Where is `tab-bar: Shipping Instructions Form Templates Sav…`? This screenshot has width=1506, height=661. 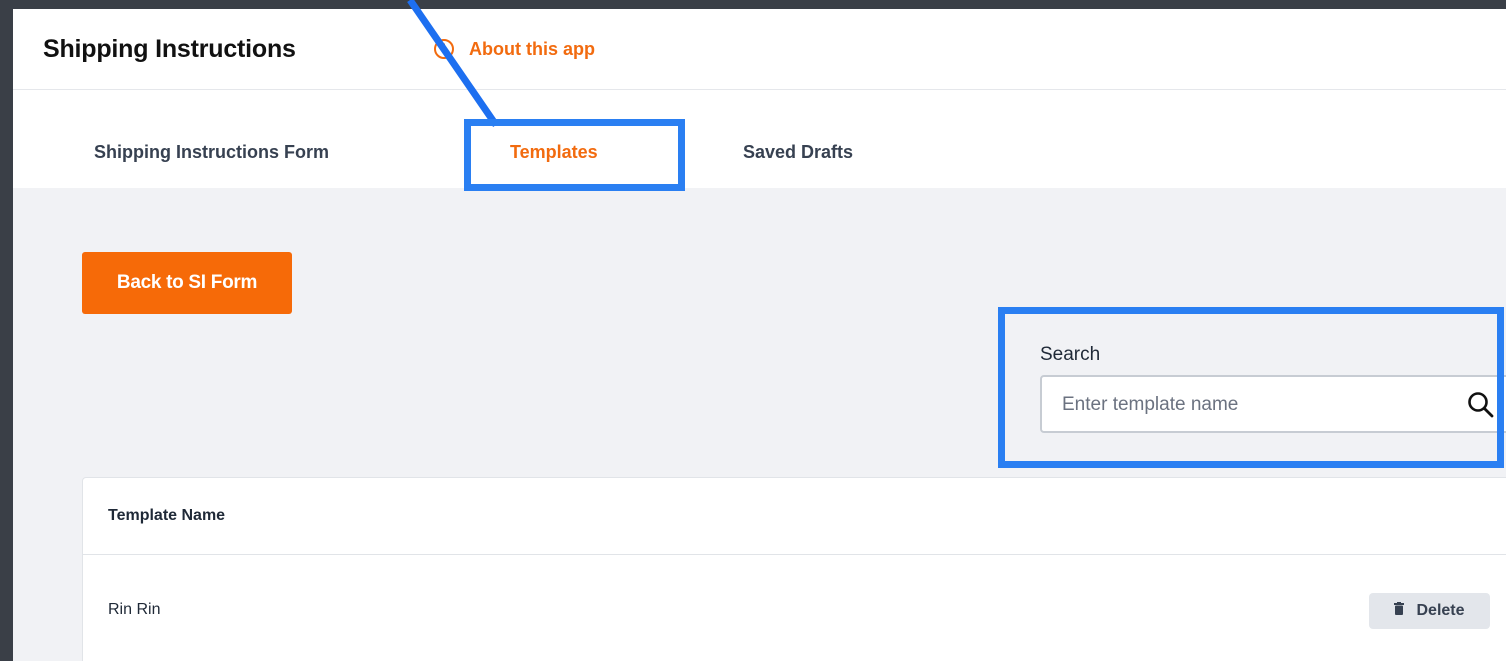
tab-bar: Shipping Instructions Form Templates Sav… is located at coordinates (759, 139).